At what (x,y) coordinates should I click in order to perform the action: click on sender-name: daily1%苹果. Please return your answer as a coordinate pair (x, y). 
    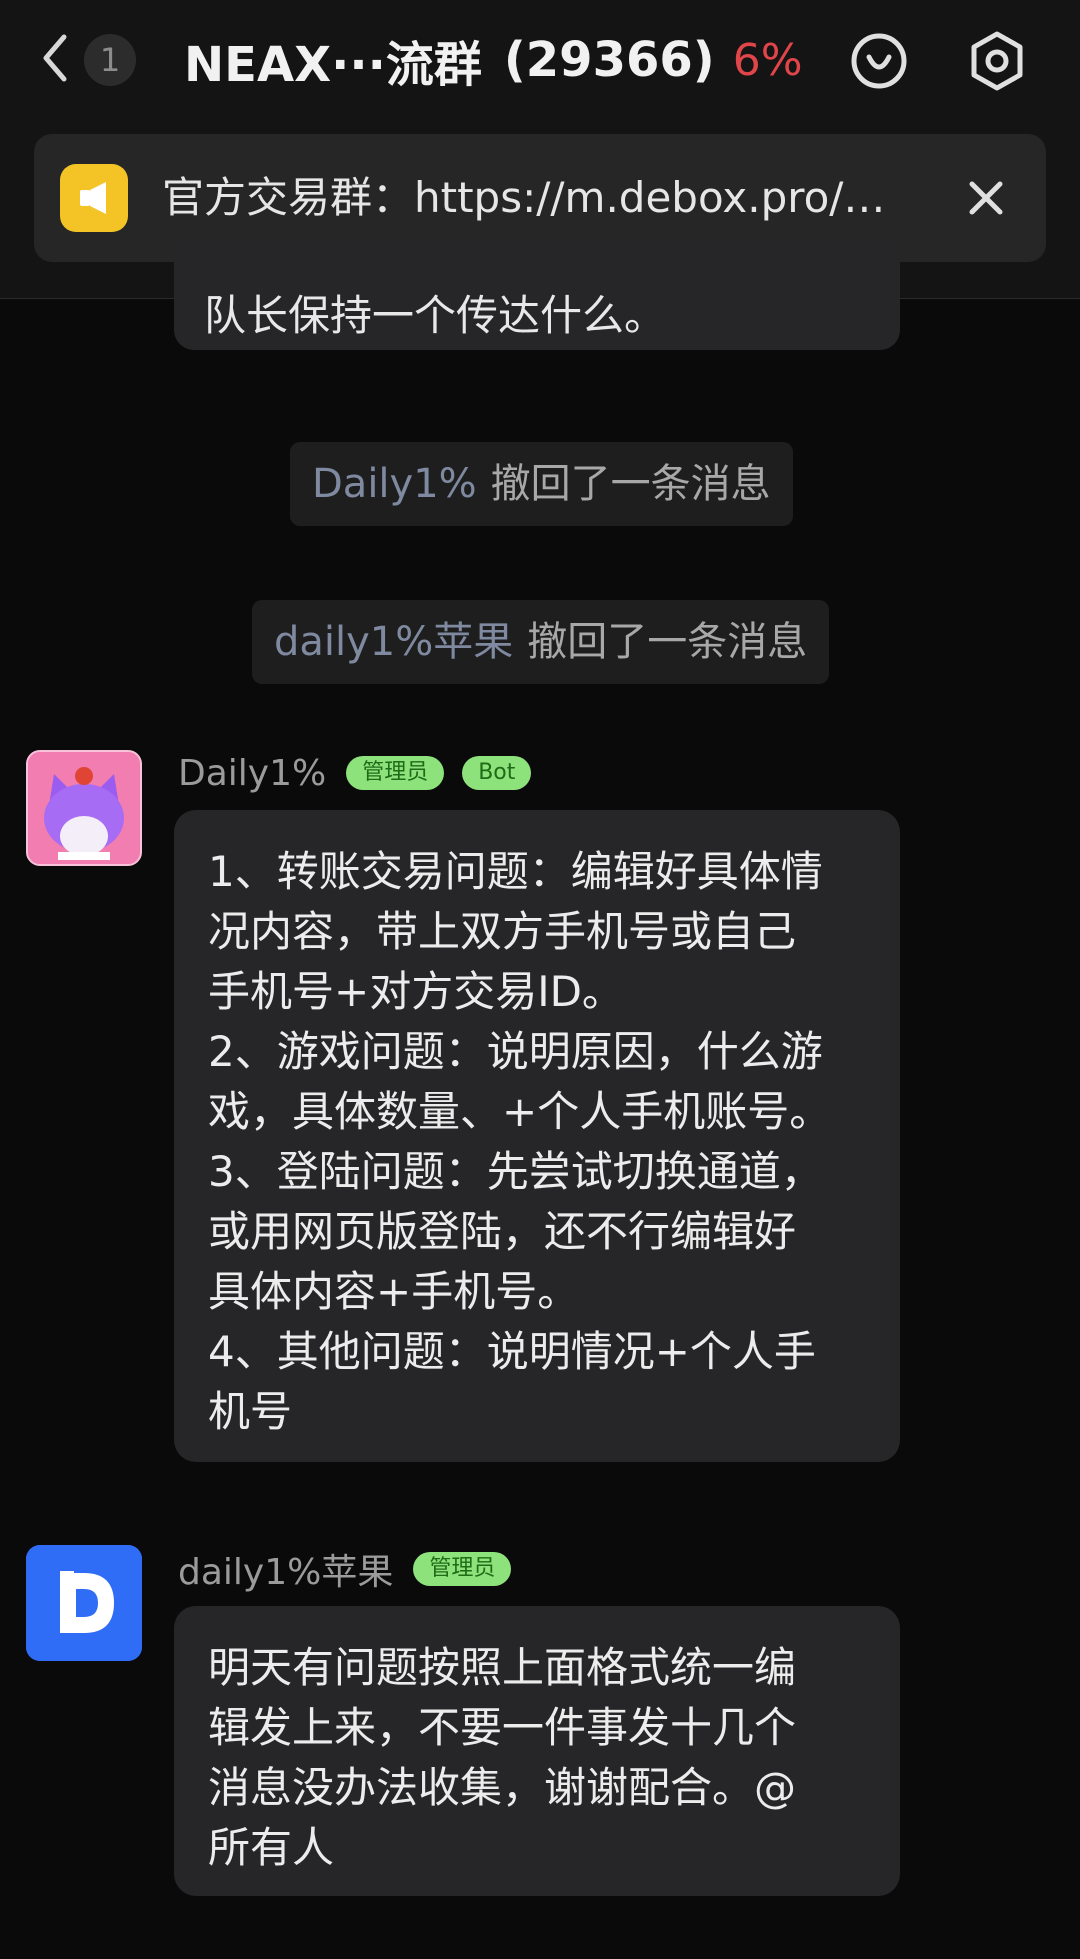
    Looking at the image, I should click on (285, 1569).